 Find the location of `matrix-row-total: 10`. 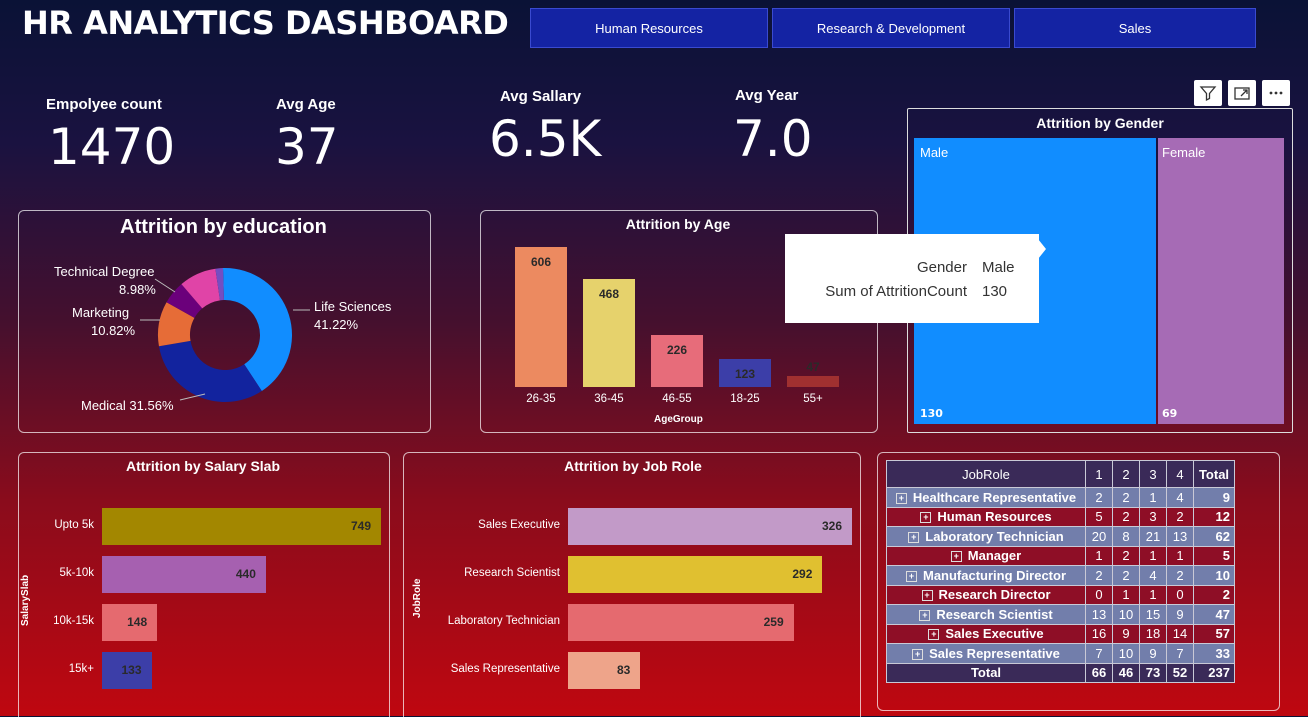

matrix-row-total: 10 is located at coordinates (1214, 575).